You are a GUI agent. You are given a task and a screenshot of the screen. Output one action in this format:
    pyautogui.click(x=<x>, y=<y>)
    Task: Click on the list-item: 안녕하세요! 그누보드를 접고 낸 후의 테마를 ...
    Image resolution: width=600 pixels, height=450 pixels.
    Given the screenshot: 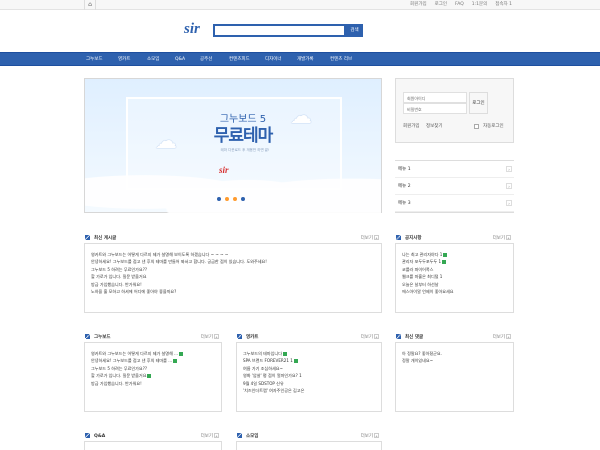 What is the action you would take?
    pyautogui.click(x=153, y=360)
    